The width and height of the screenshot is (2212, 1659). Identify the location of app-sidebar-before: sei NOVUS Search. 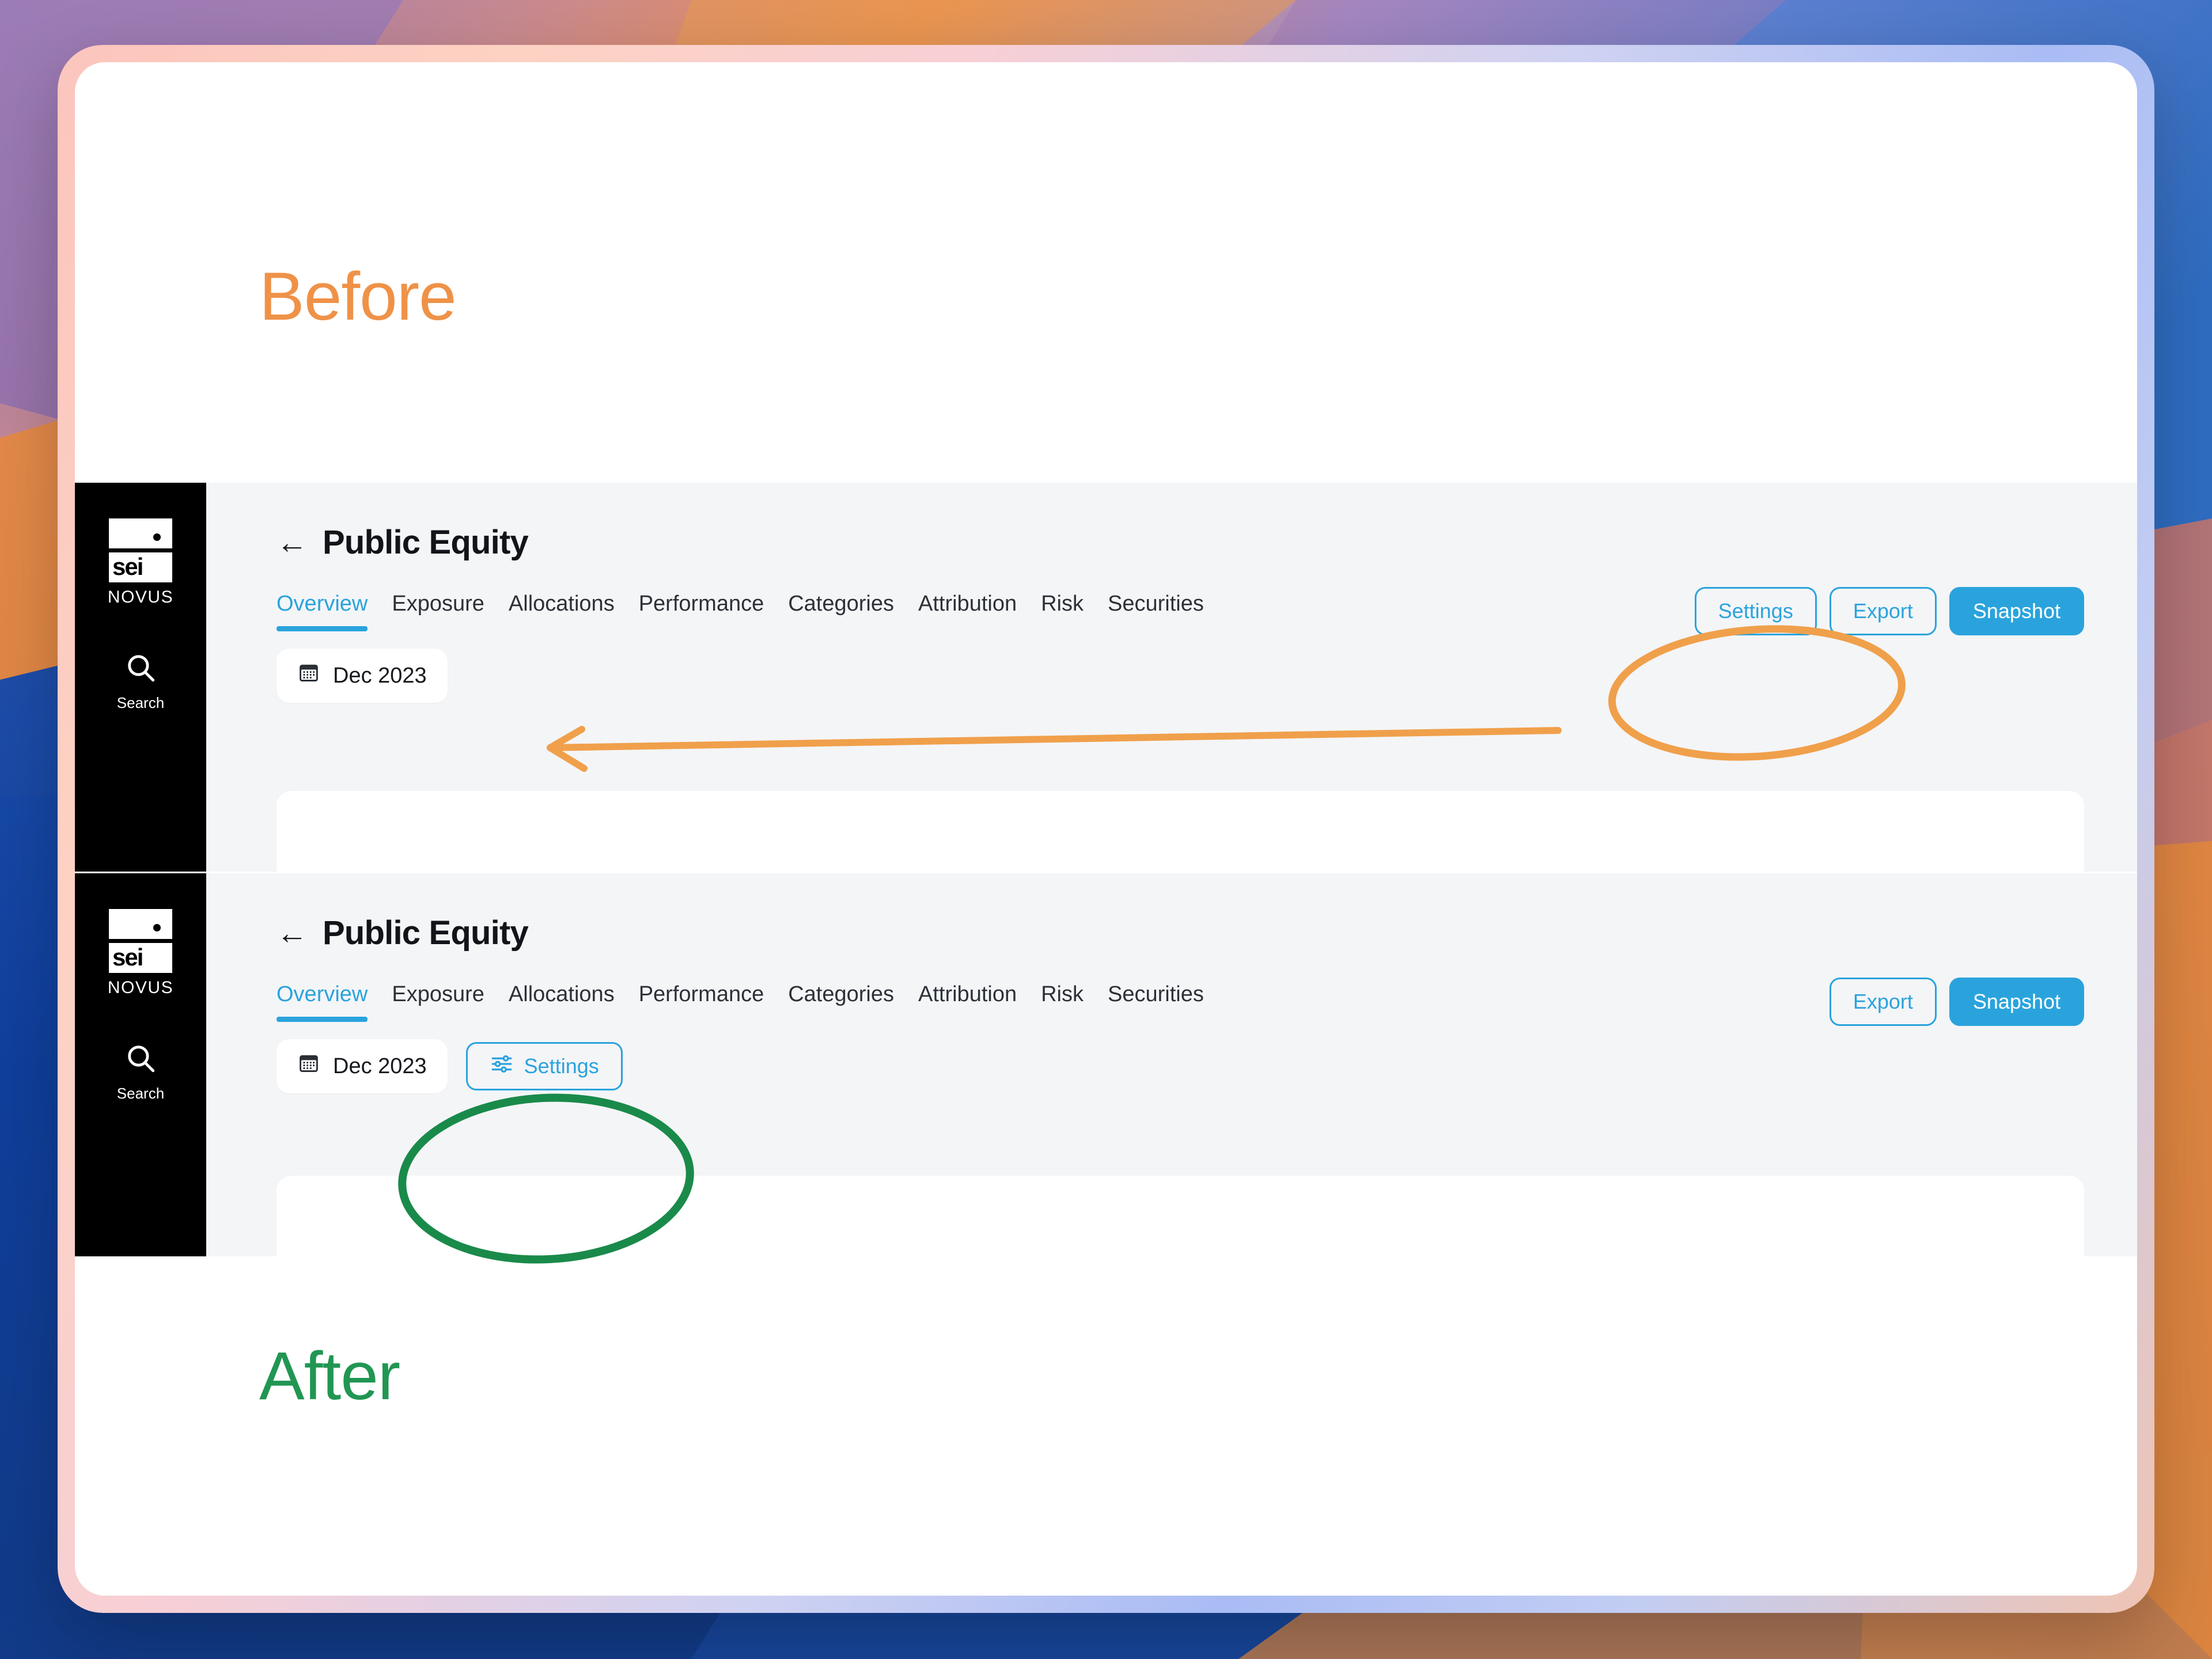
(140, 677).